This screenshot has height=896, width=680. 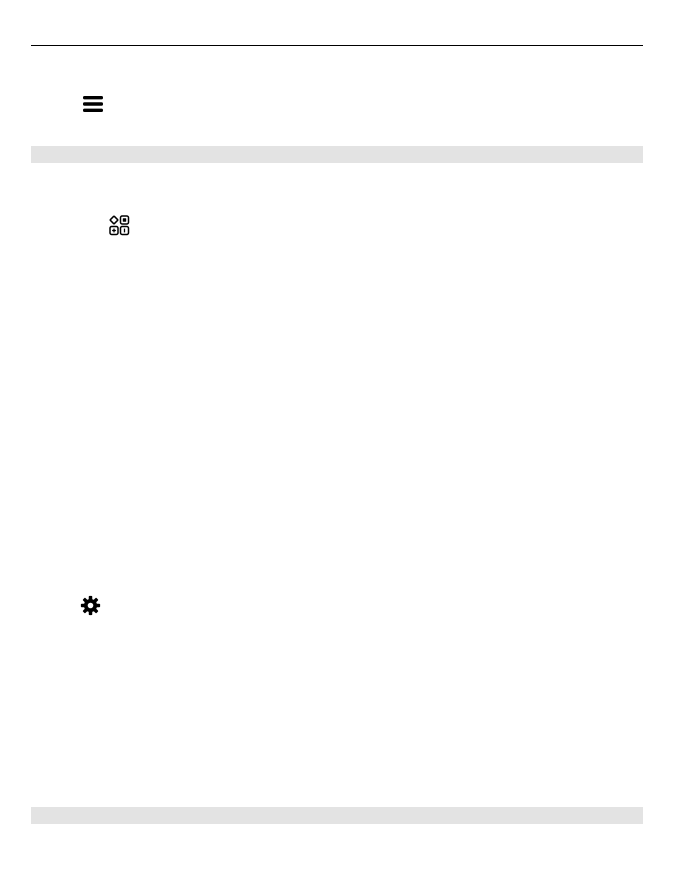 What do you see at coordinates (90, 605) in the screenshot?
I see `gear-icon` at bounding box center [90, 605].